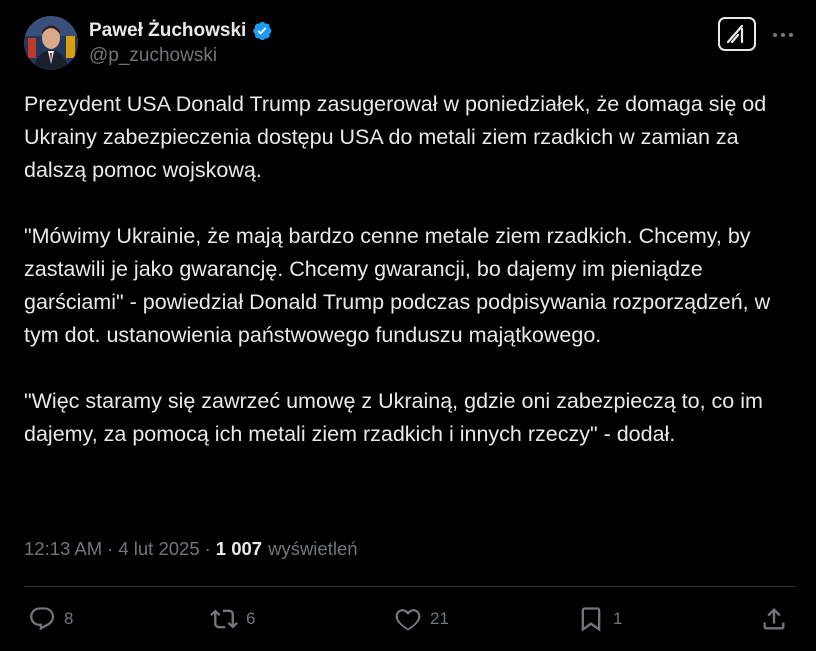  I want to click on reply-count: 8, so click(69, 618).